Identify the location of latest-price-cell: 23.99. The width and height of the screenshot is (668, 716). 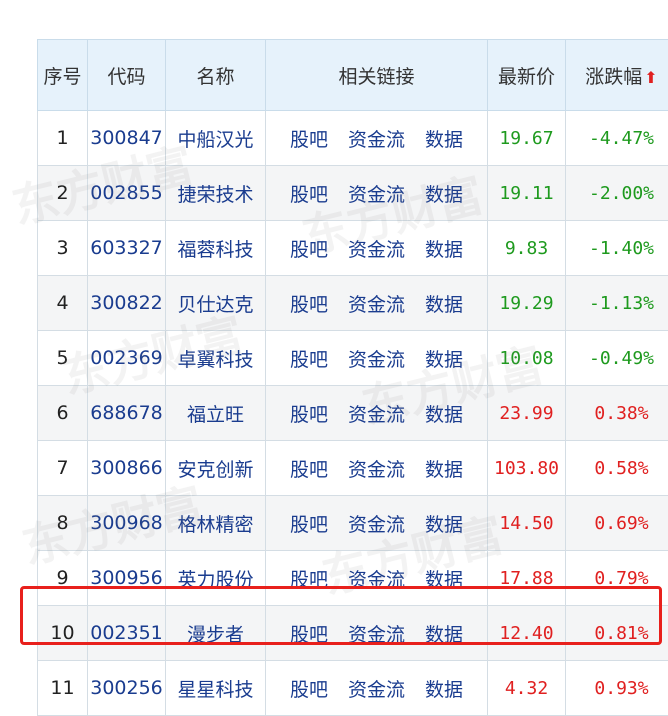
(527, 413).